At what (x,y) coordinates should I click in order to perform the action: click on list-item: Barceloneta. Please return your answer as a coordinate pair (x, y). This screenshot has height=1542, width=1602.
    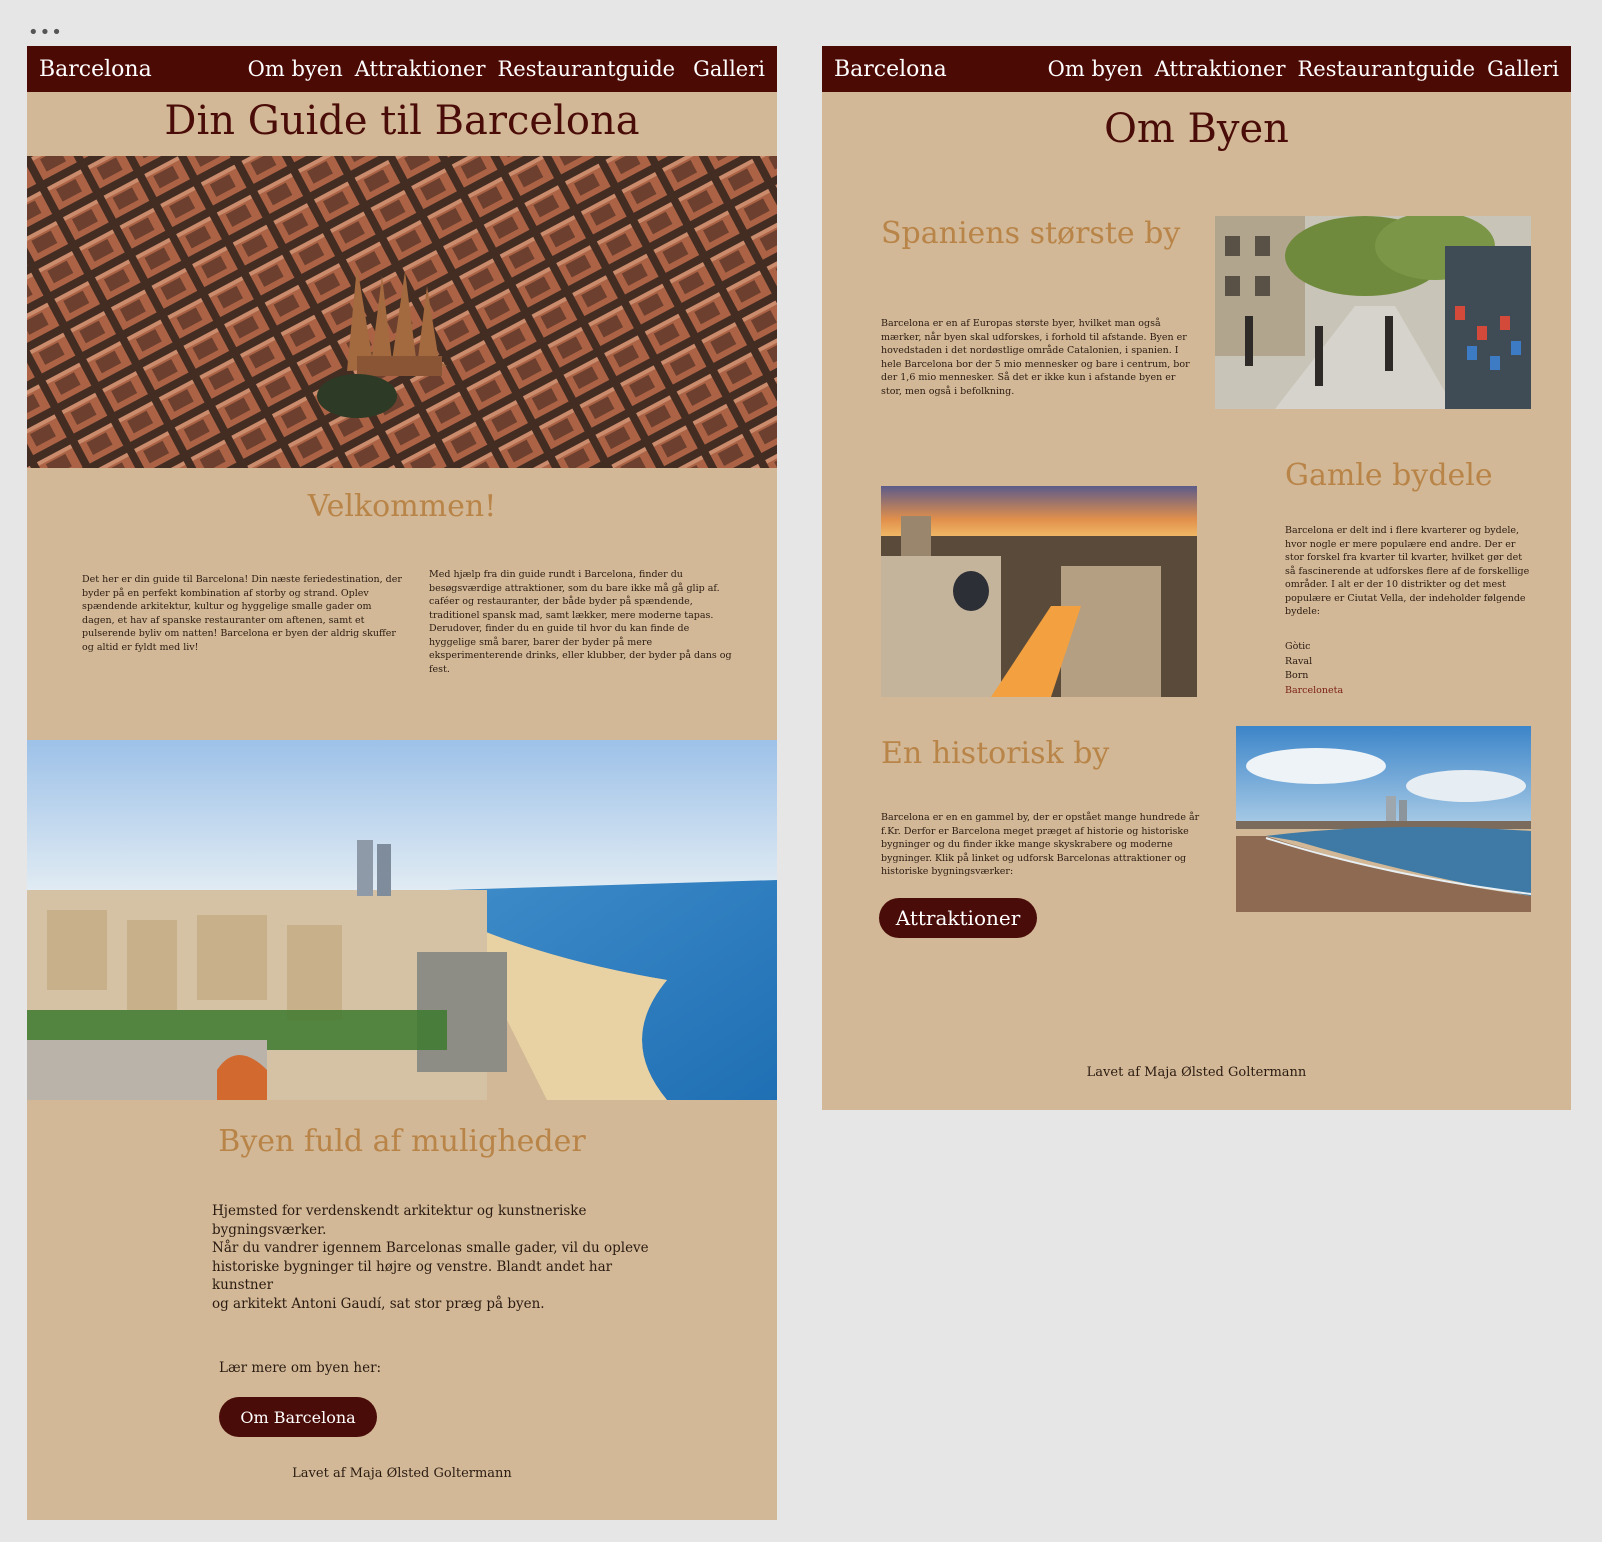
    Looking at the image, I should click on (1314, 691).